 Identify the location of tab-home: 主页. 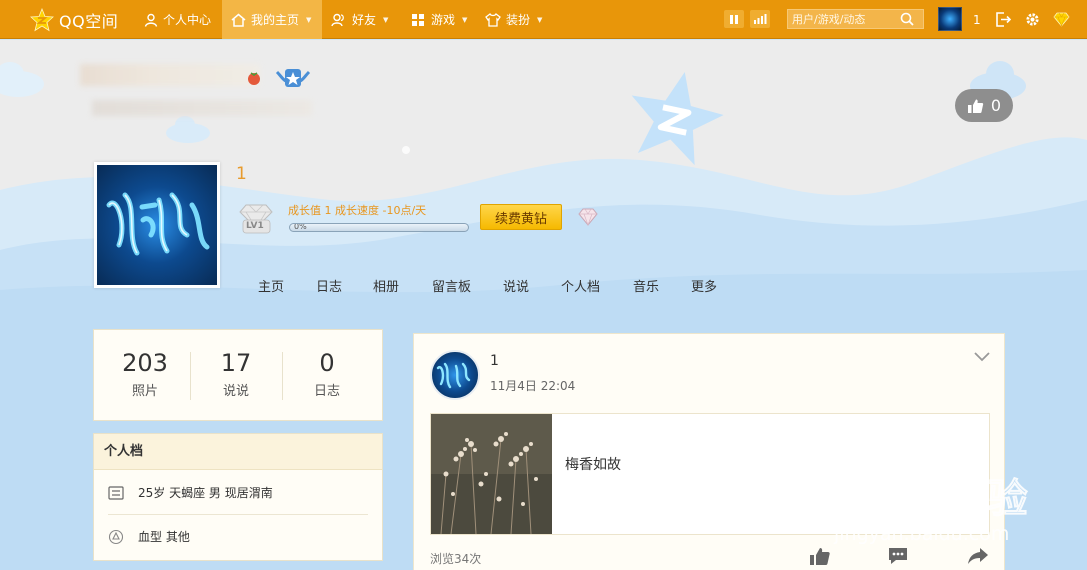
(271, 285).